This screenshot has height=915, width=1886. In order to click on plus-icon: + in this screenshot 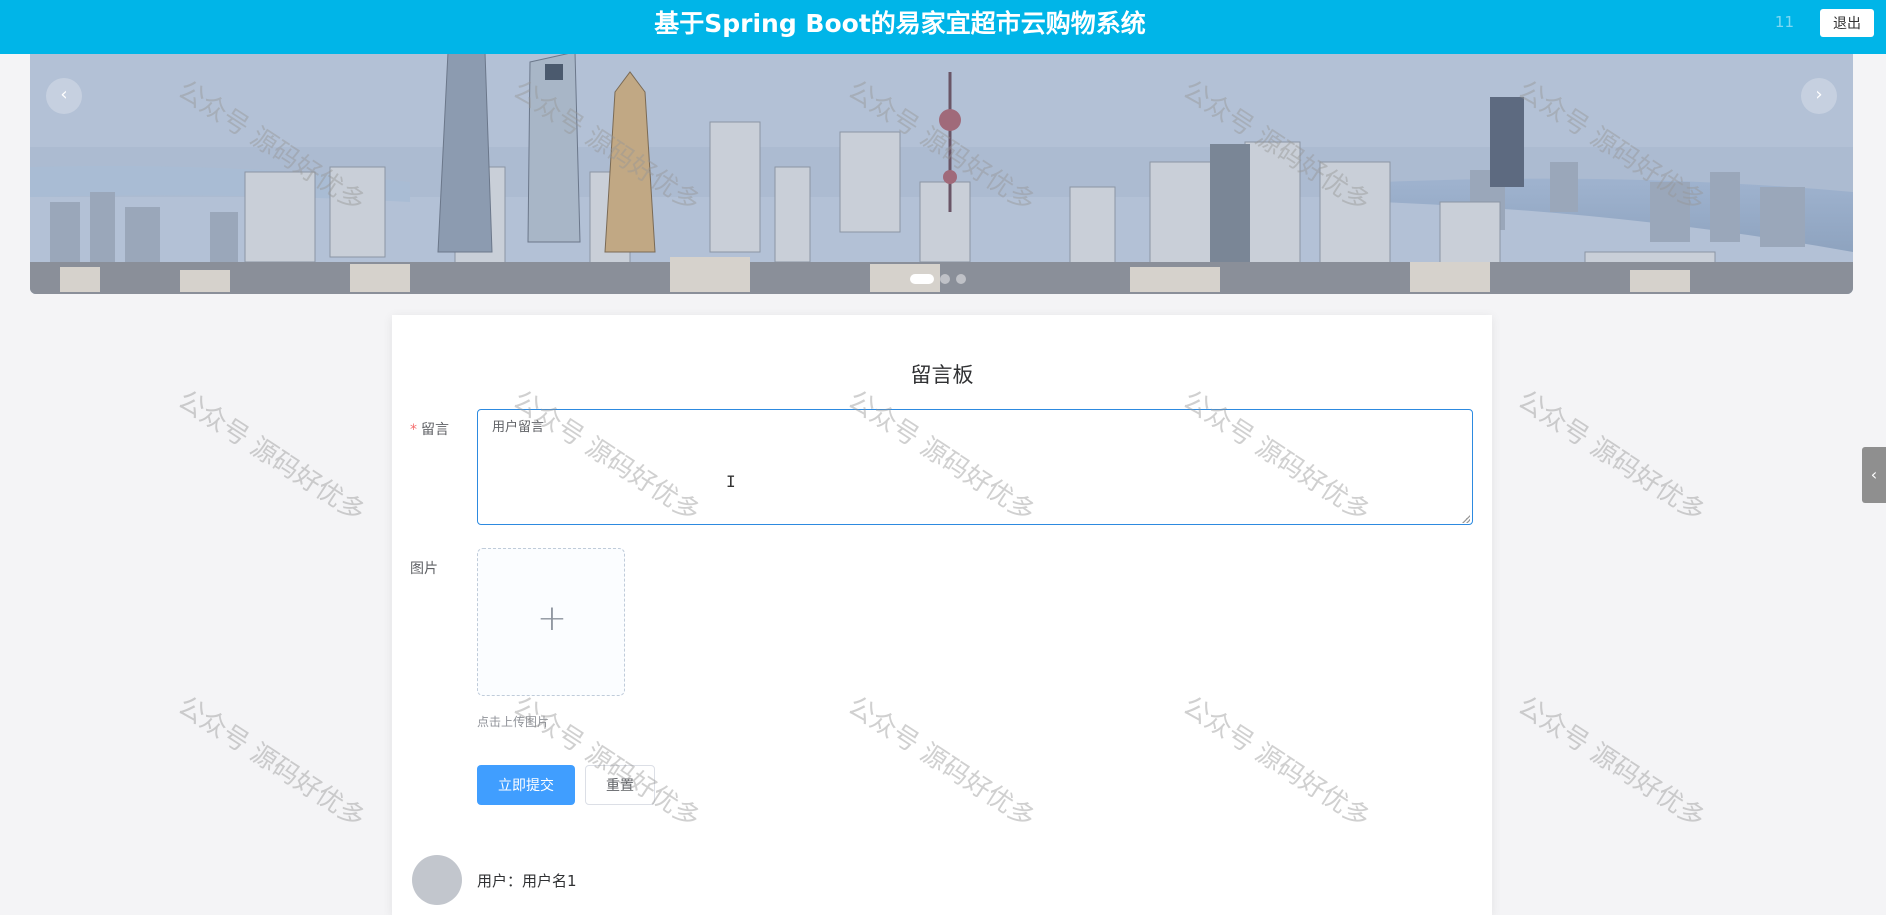, I will do `click(552, 618)`.